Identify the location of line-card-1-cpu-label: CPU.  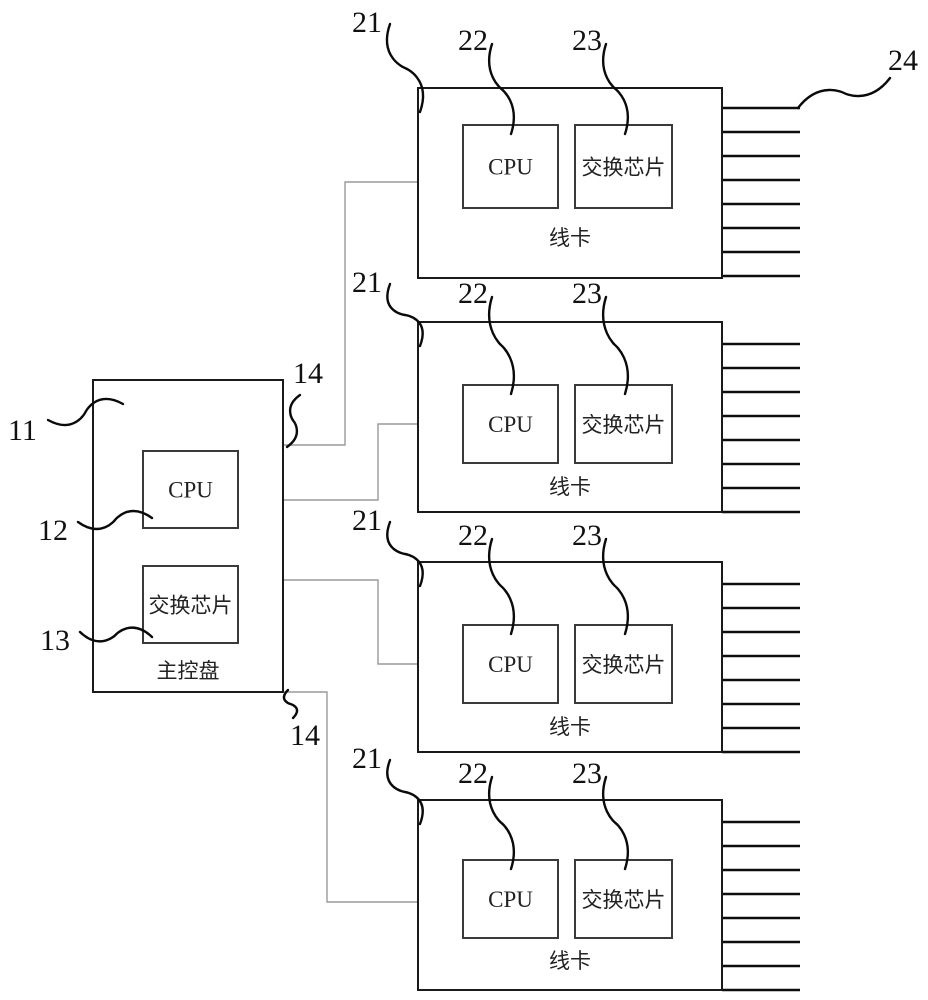
(510, 167).